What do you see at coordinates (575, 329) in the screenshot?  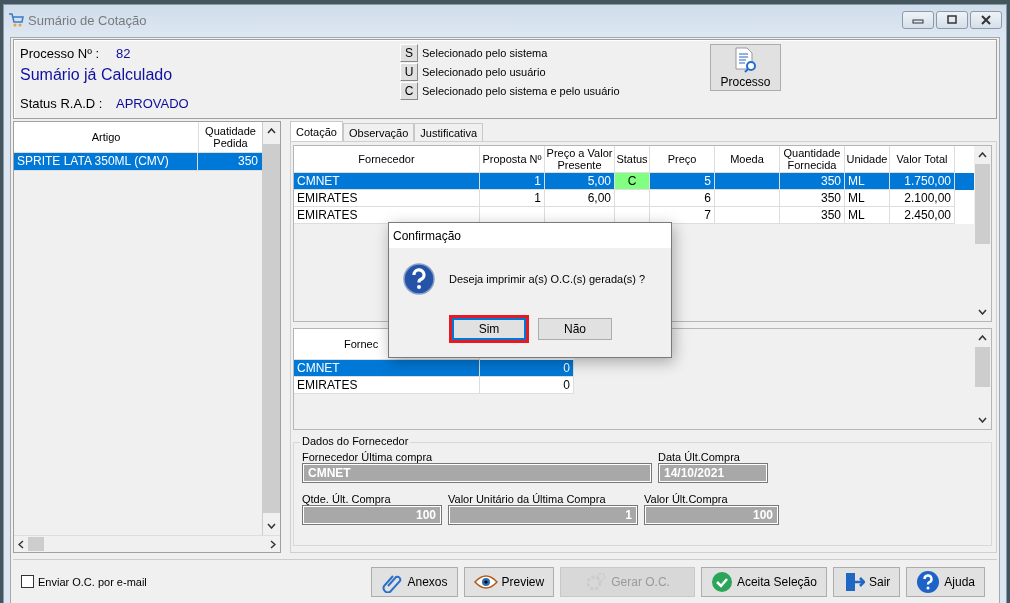 I see `dialog-button: Não` at bounding box center [575, 329].